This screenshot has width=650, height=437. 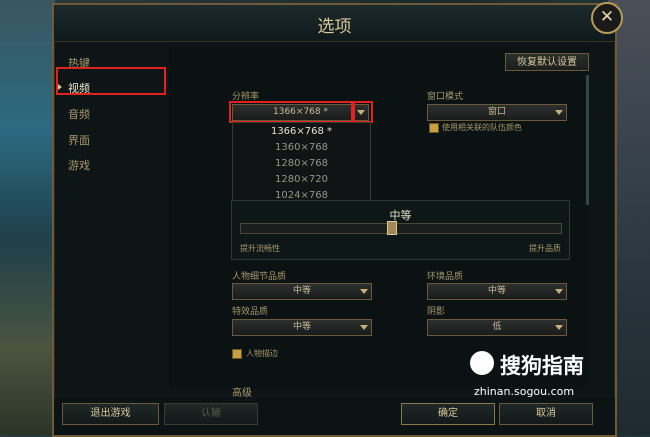 What do you see at coordinates (524, 391) in the screenshot?
I see `watermark-url: zhinan.sogou.com` at bounding box center [524, 391].